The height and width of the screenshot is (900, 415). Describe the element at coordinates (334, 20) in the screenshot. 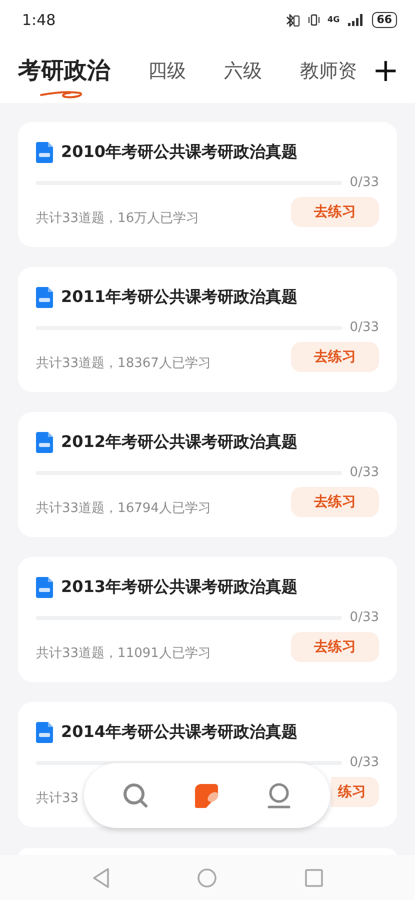

I see `network-label: 4G` at that location.